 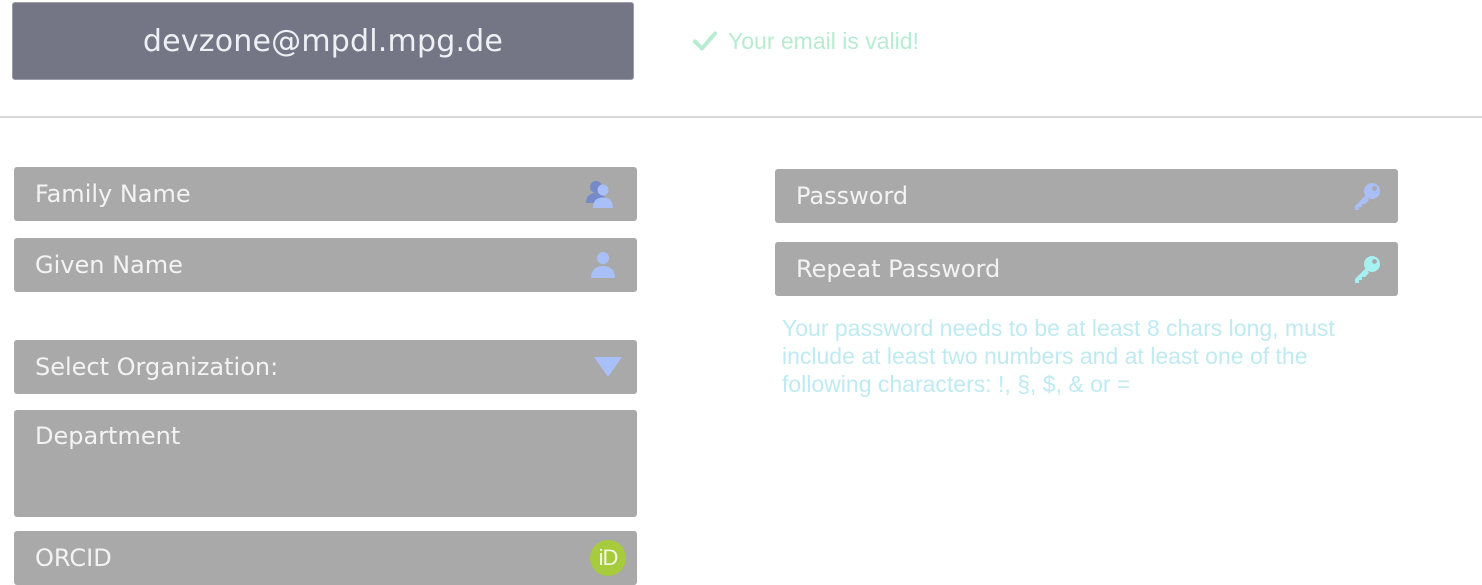 What do you see at coordinates (705, 41) in the screenshot?
I see `check-icon` at bounding box center [705, 41].